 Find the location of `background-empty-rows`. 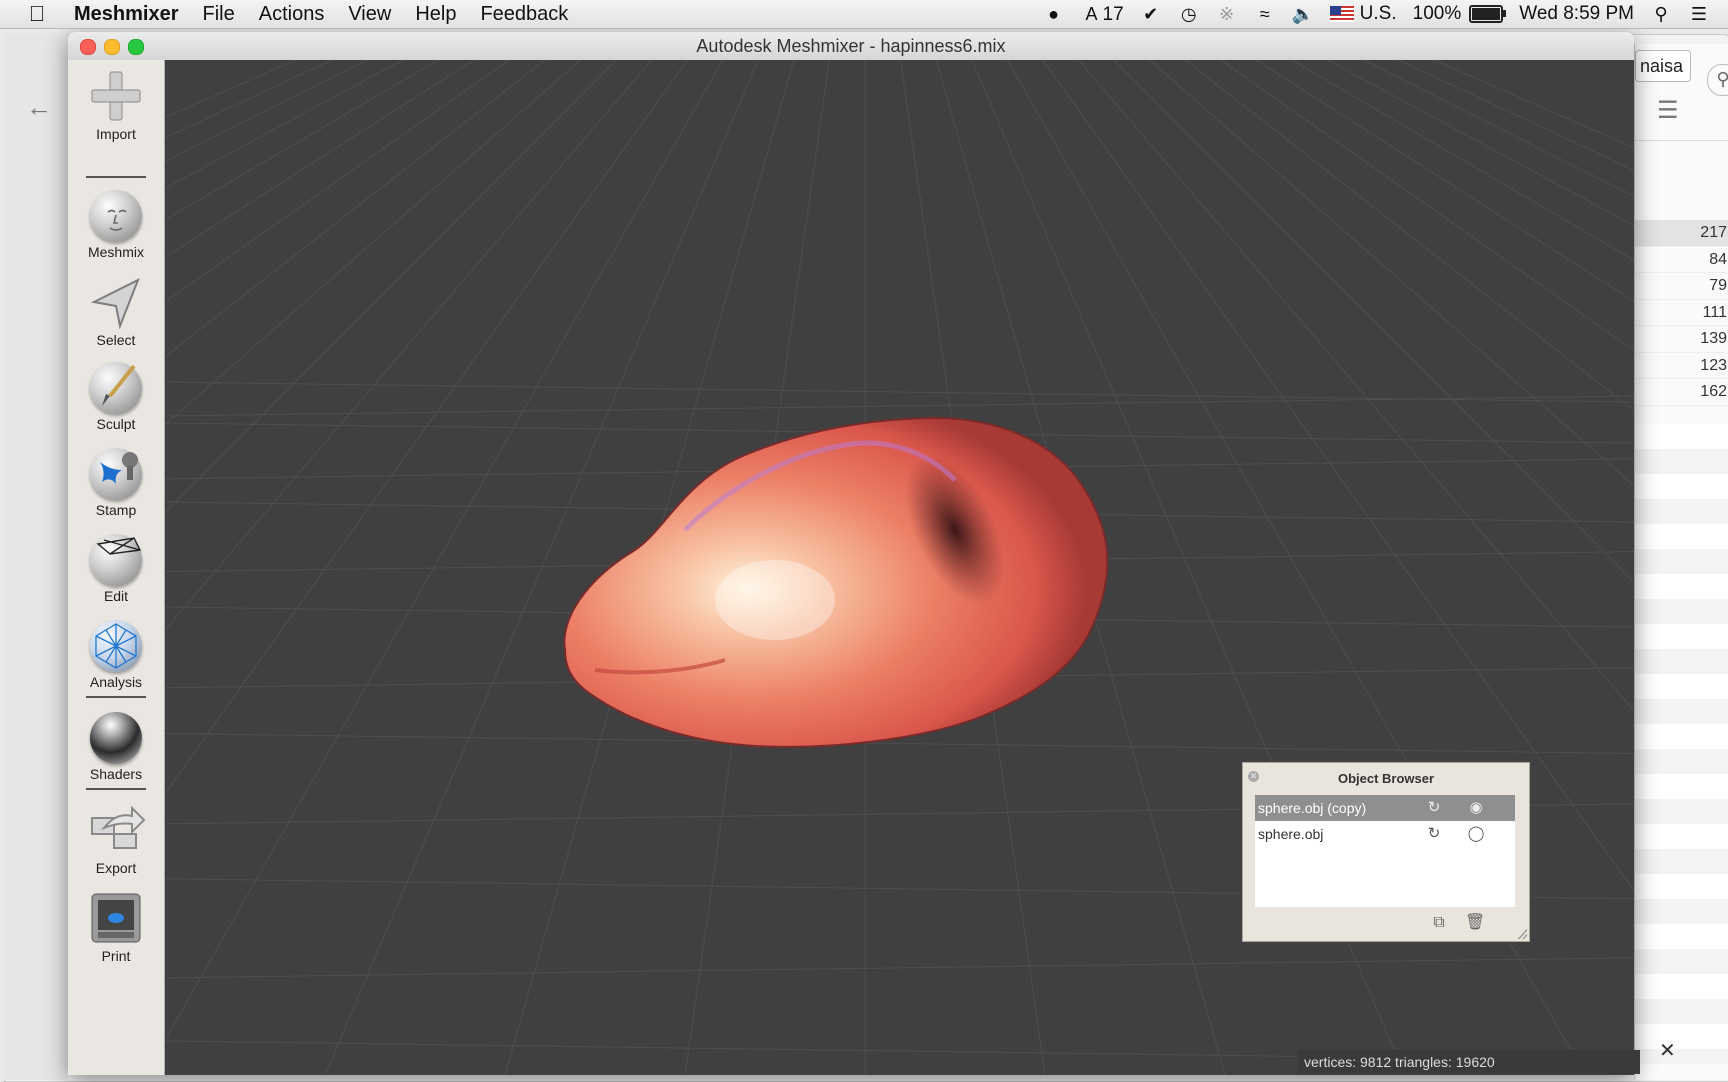

background-empty-rows is located at coordinates (1681, 744).